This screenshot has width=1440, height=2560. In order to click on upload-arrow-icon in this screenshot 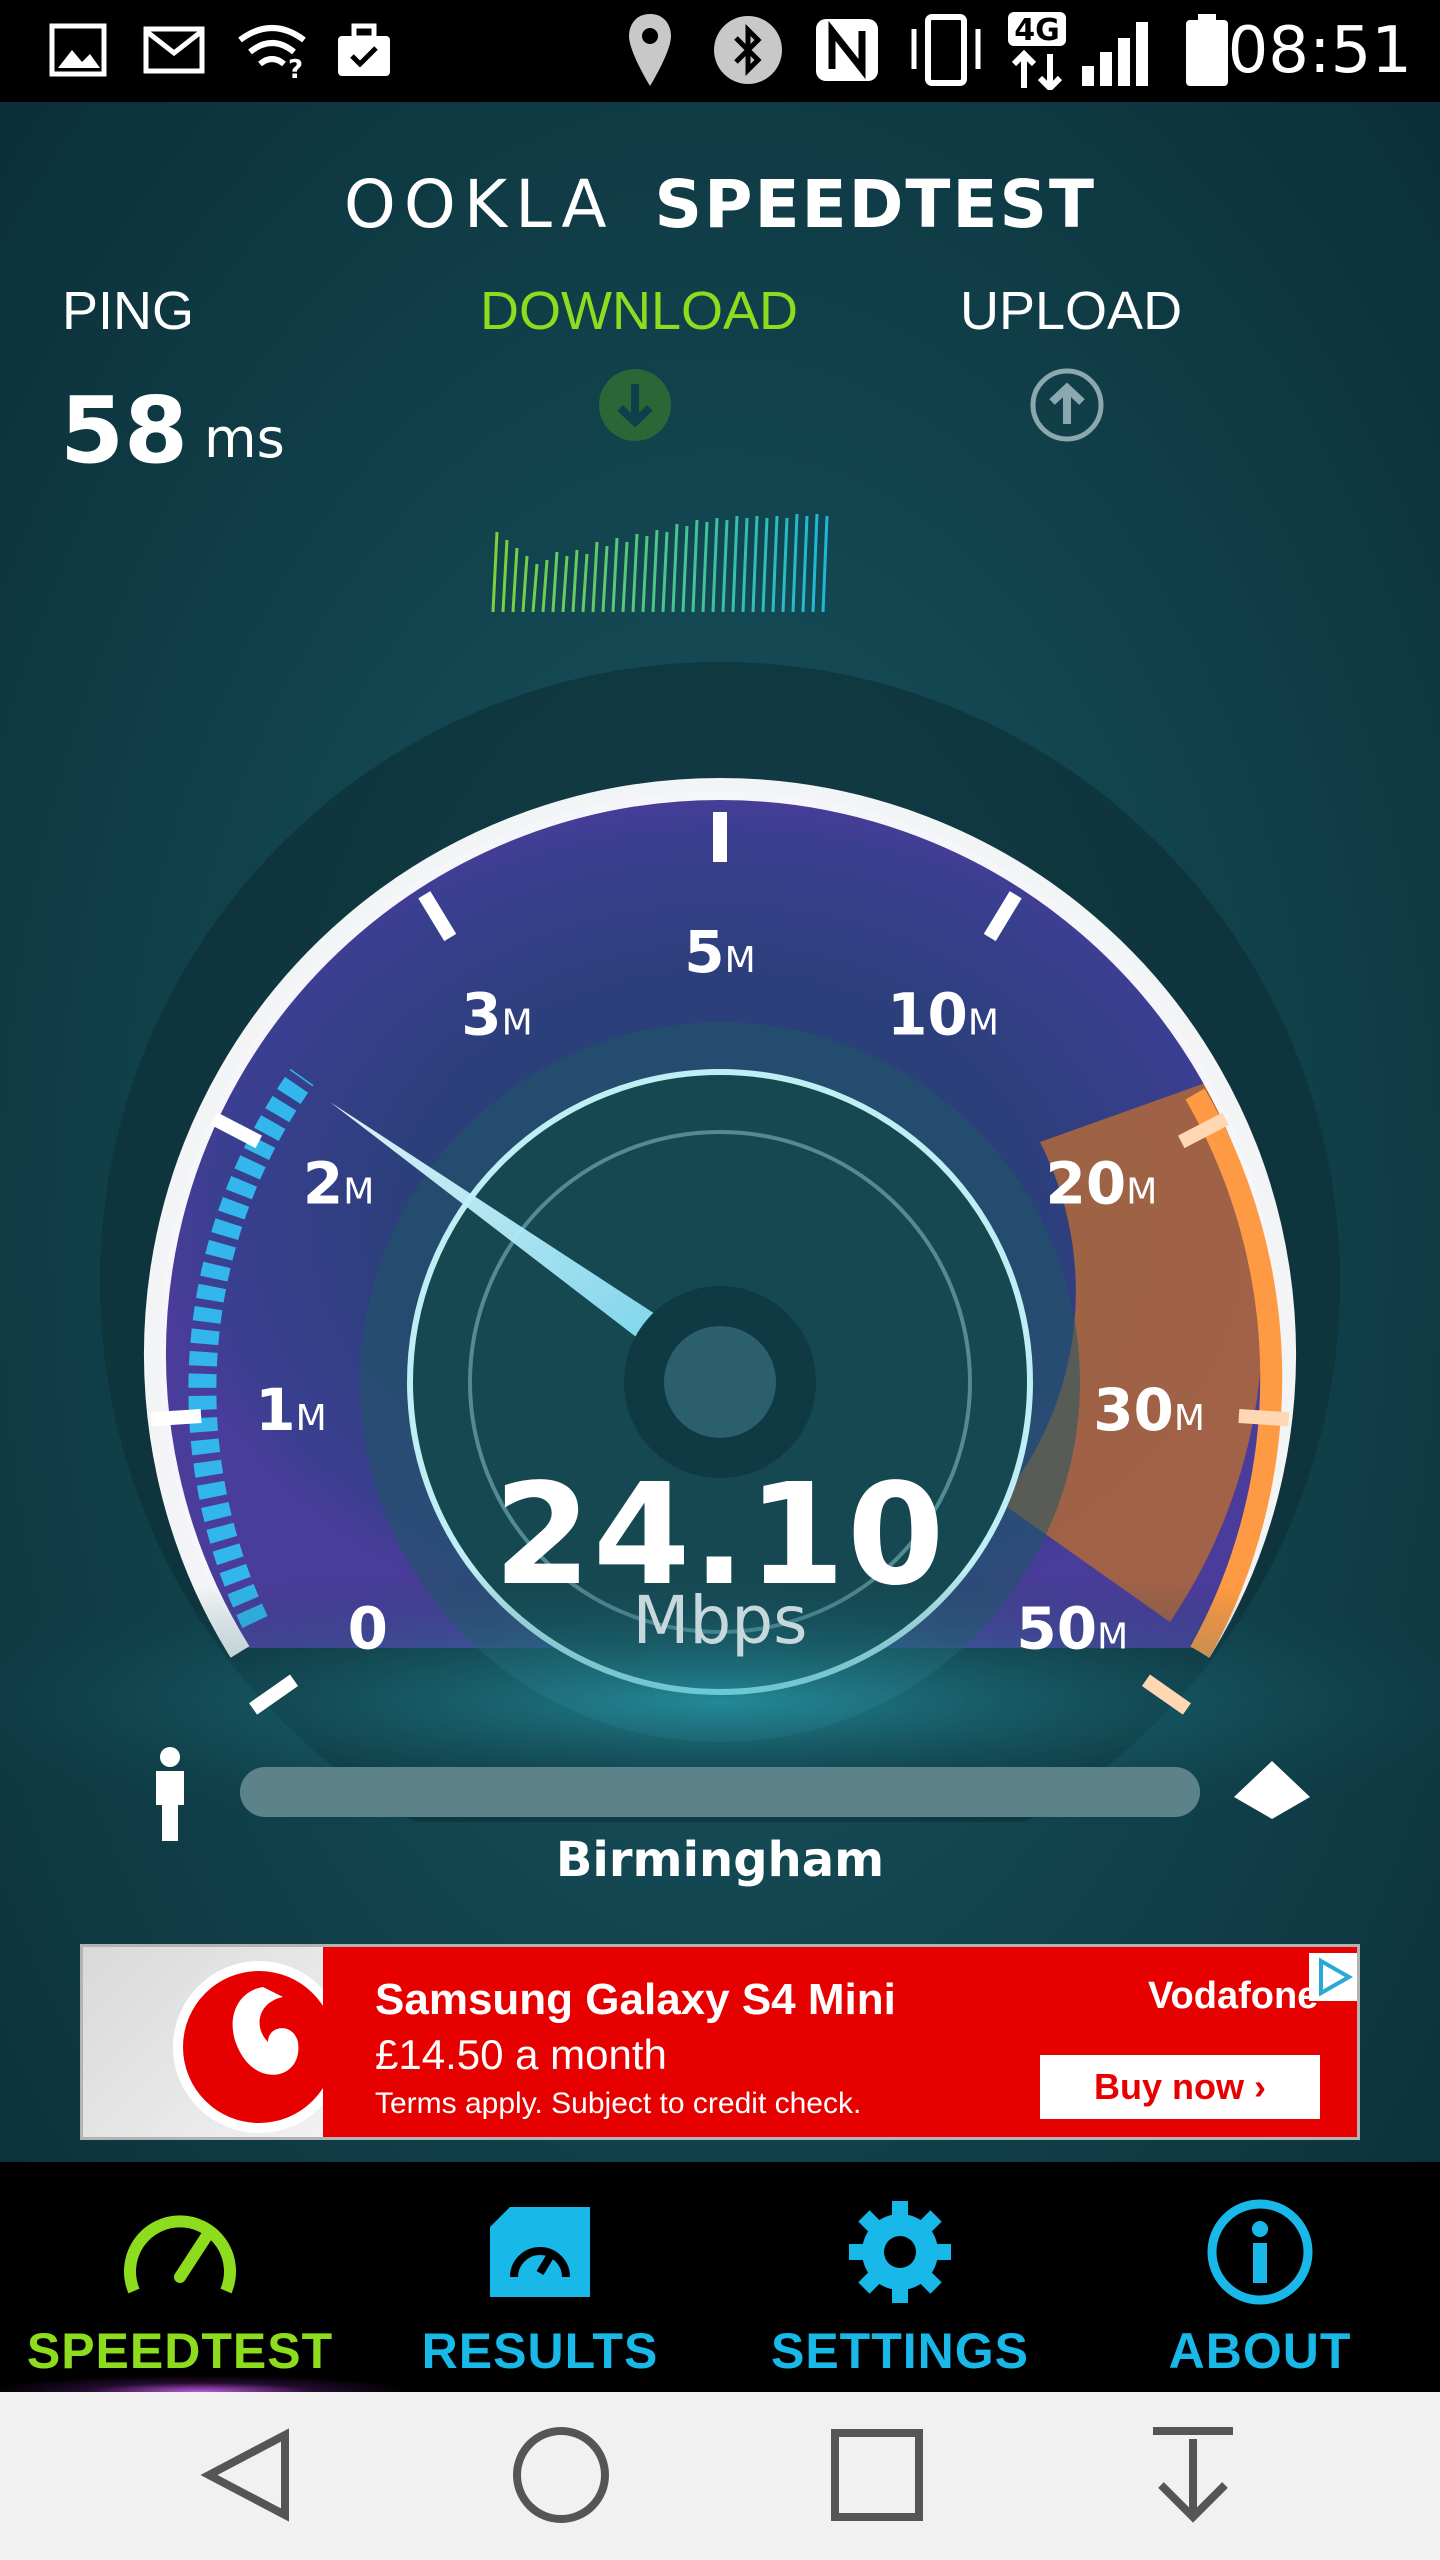, I will do `click(1067, 407)`.